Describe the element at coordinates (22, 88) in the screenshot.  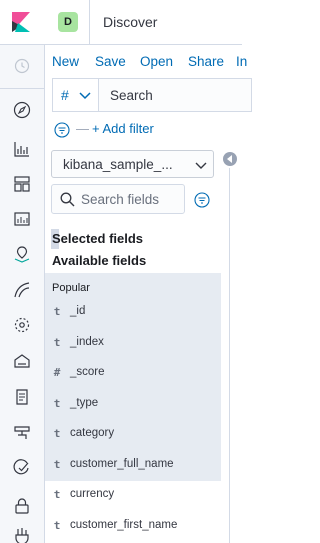
I see `nav-separator` at that location.